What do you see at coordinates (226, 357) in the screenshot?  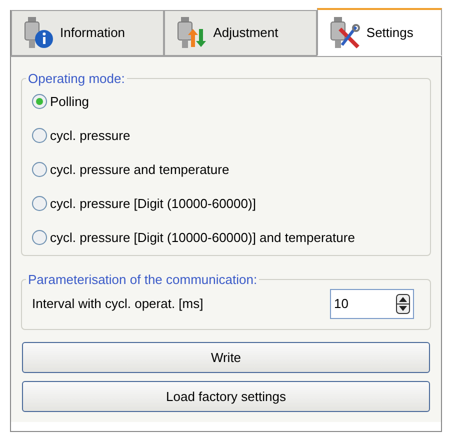 I see `action-button: Write` at bounding box center [226, 357].